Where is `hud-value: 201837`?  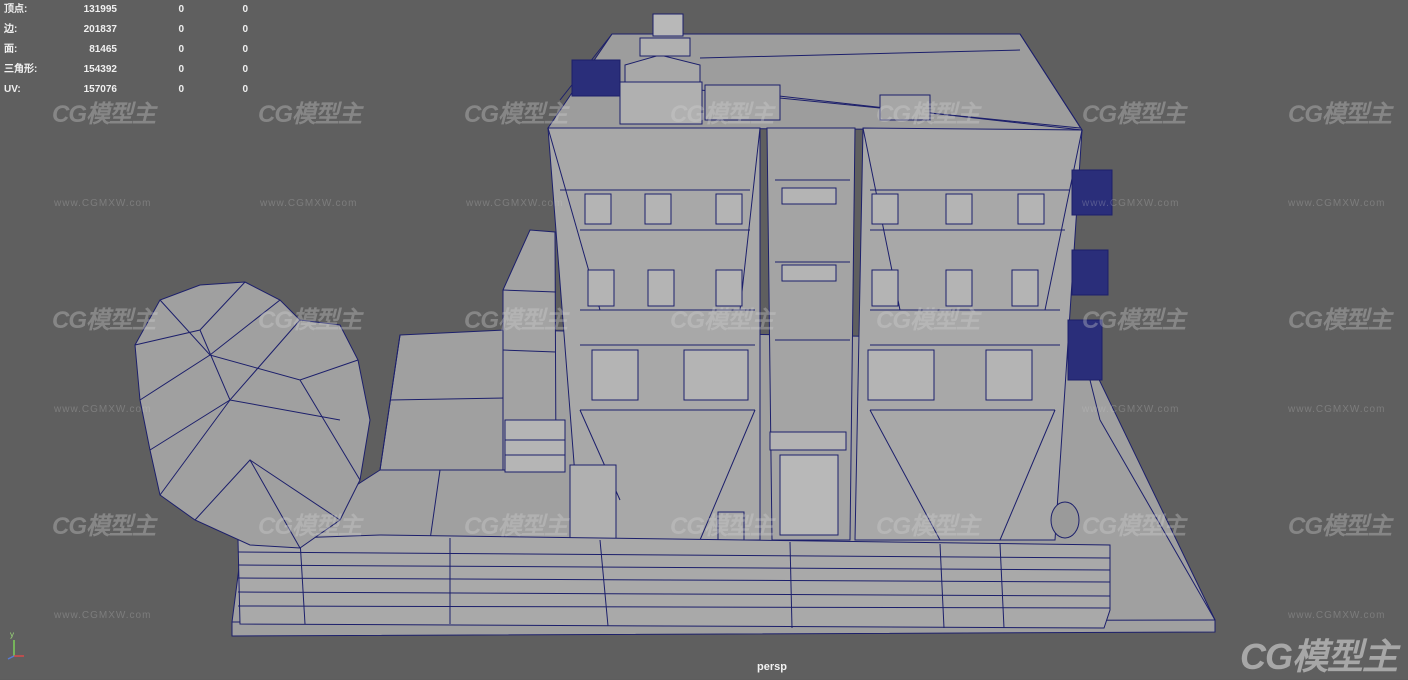
hud-value: 201837 is located at coordinates (100, 29).